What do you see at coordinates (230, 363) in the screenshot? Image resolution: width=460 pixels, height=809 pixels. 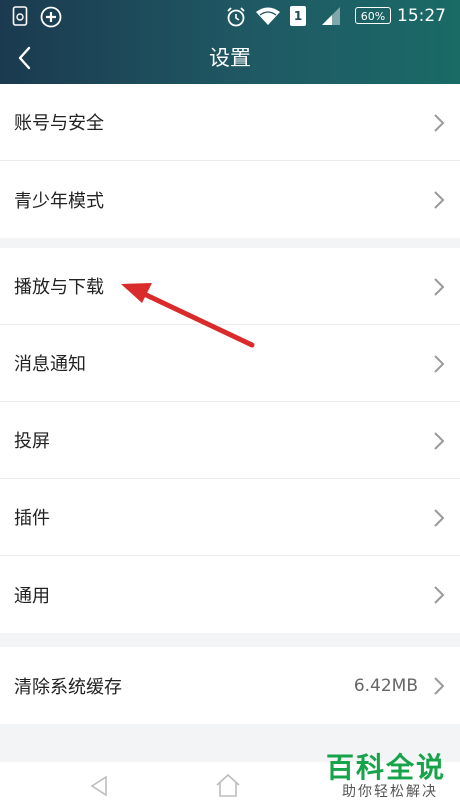 I see `settings-row-notifications: 消息通知` at bounding box center [230, 363].